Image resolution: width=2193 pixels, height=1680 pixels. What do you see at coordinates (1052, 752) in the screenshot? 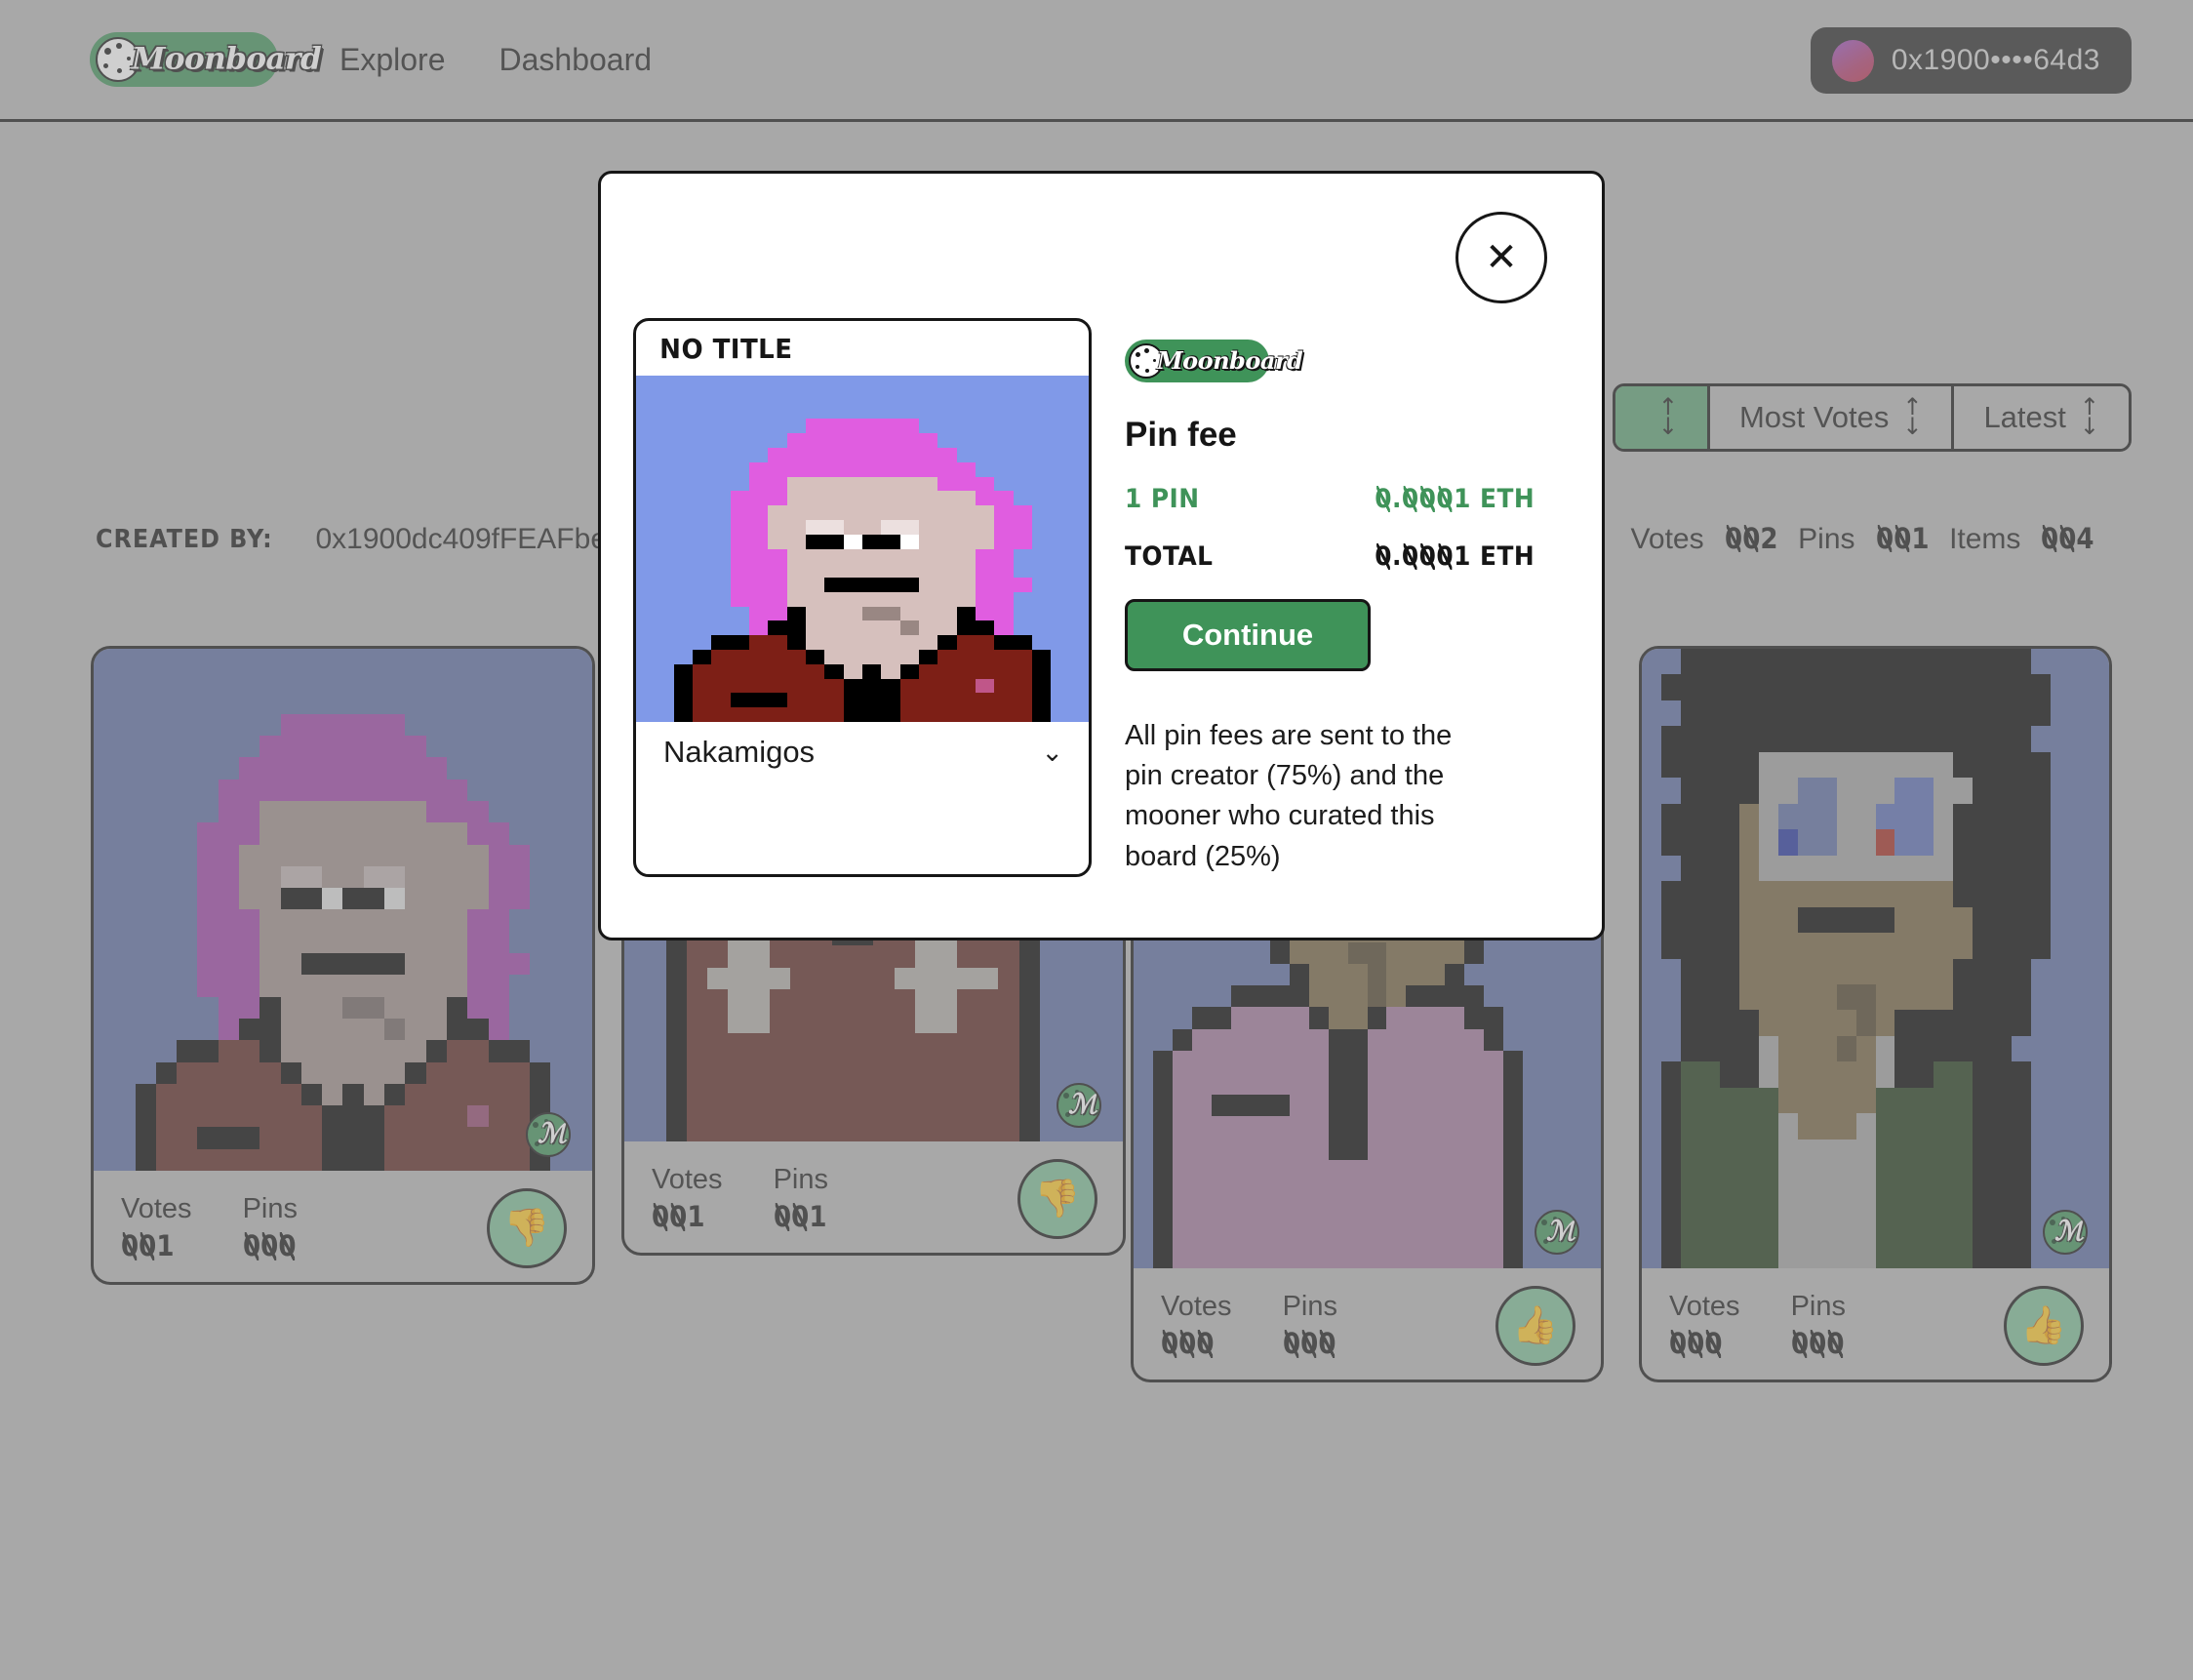
I see `chevron-down-icon: ⌄` at bounding box center [1052, 752].